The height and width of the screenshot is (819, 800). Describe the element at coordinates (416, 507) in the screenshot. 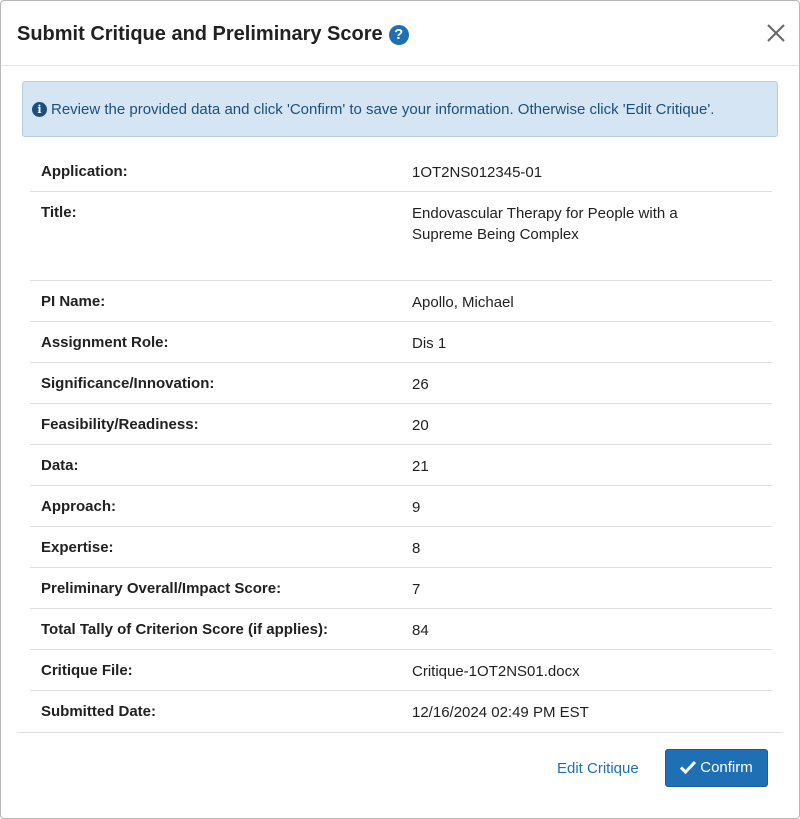

I see `detail-value: 9` at that location.